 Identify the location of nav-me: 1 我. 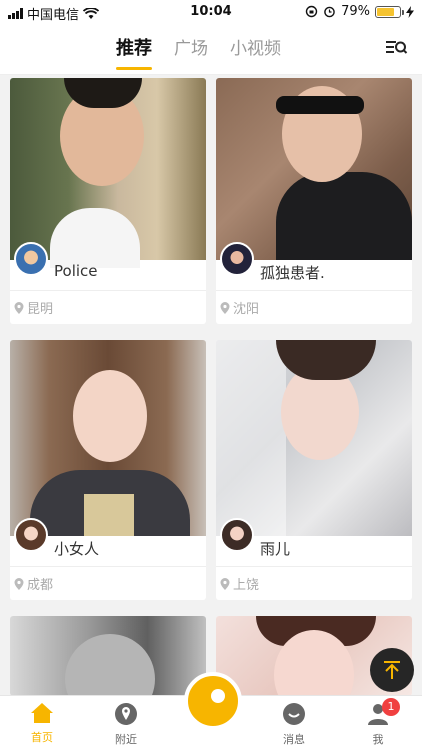
(378, 722).